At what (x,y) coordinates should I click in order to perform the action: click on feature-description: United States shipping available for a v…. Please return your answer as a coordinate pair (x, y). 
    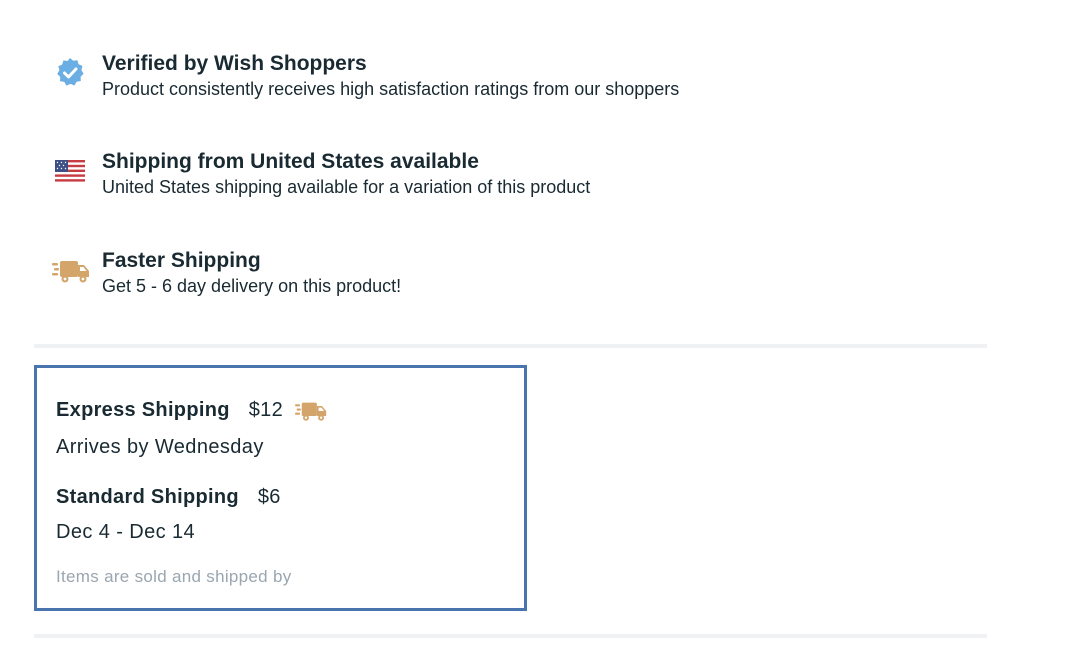
    Looking at the image, I should click on (346, 187).